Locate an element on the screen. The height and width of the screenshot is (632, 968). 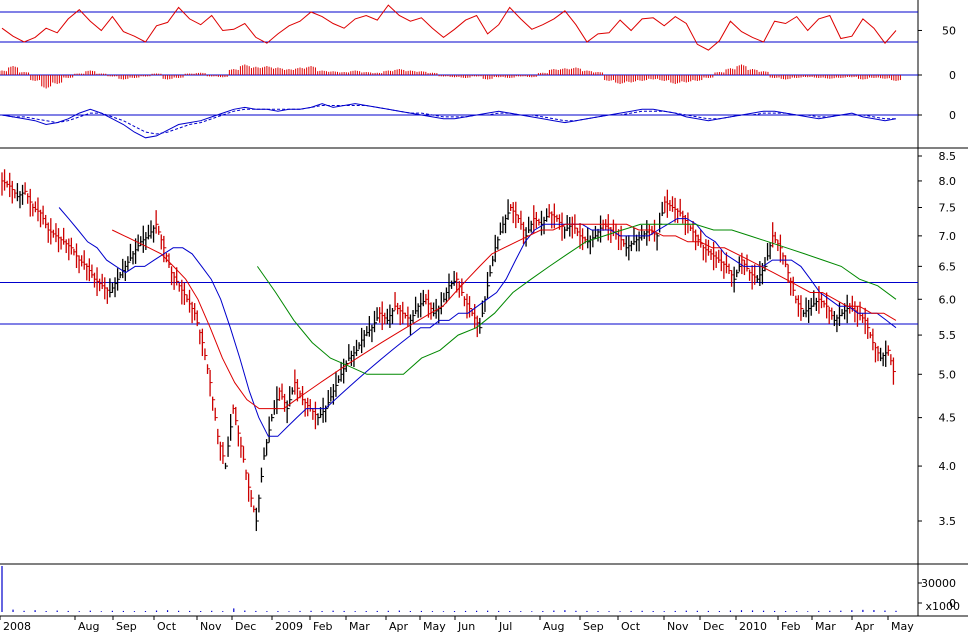
x-tick-label-9: Apr is located at coordinates (399, 626).